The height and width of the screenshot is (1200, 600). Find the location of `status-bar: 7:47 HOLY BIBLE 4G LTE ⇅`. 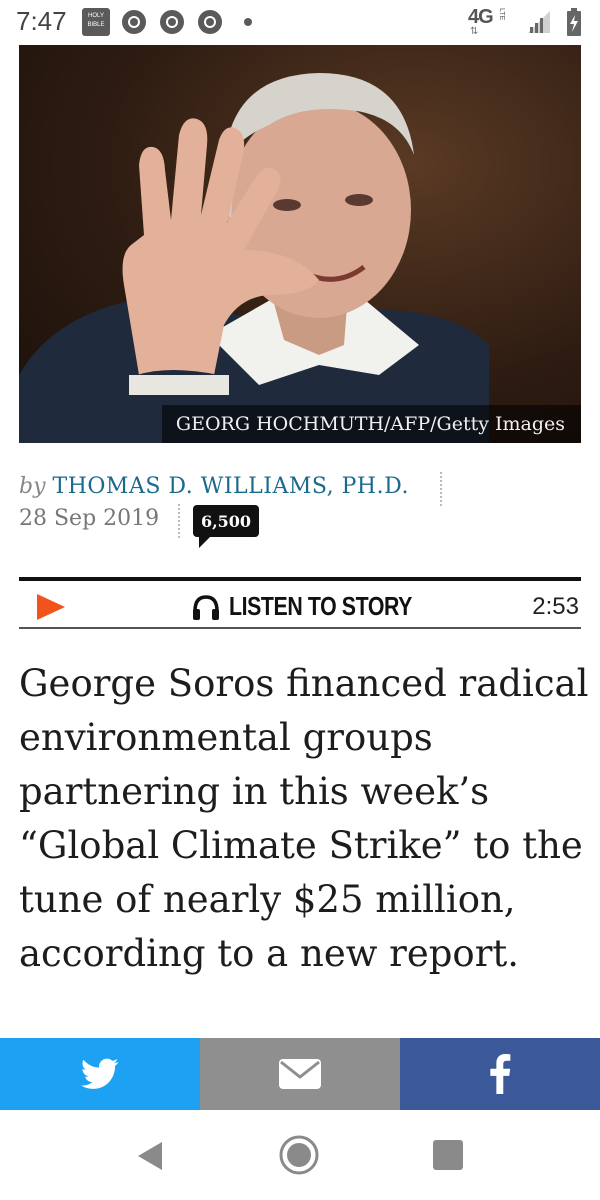

status-bar: 7:47 HOLY BIBLE 4G LTE ⇅ is located at coordinates (300, 23).